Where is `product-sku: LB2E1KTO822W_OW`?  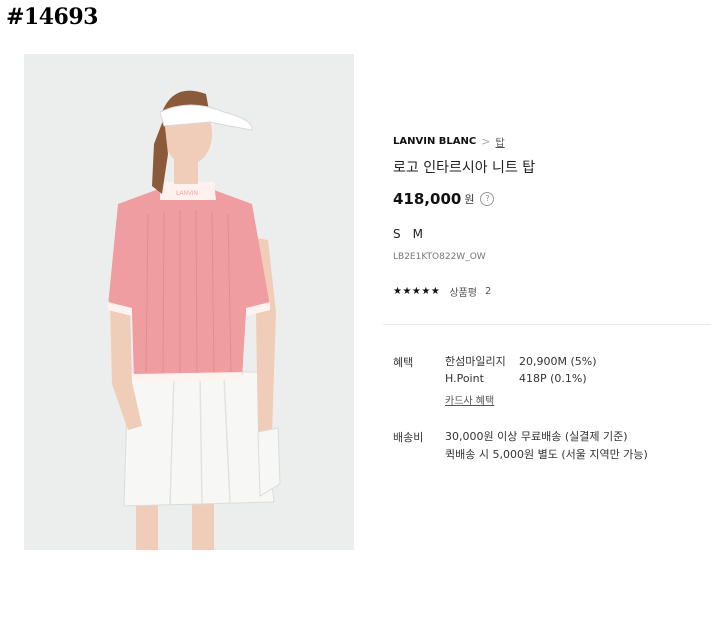
product-sku: LB2E1KTO822W_OW is located at coordinates (439, 257).